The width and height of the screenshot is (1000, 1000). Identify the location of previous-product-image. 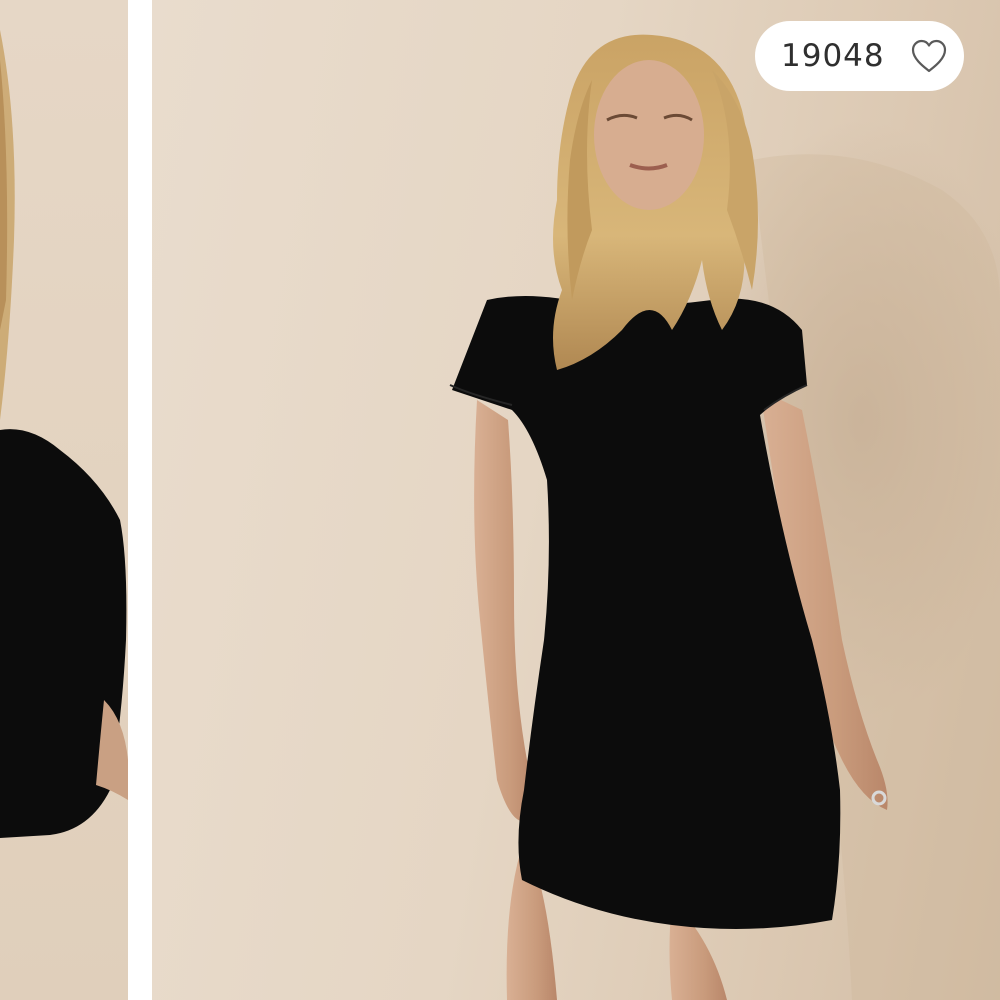
(64, 500).